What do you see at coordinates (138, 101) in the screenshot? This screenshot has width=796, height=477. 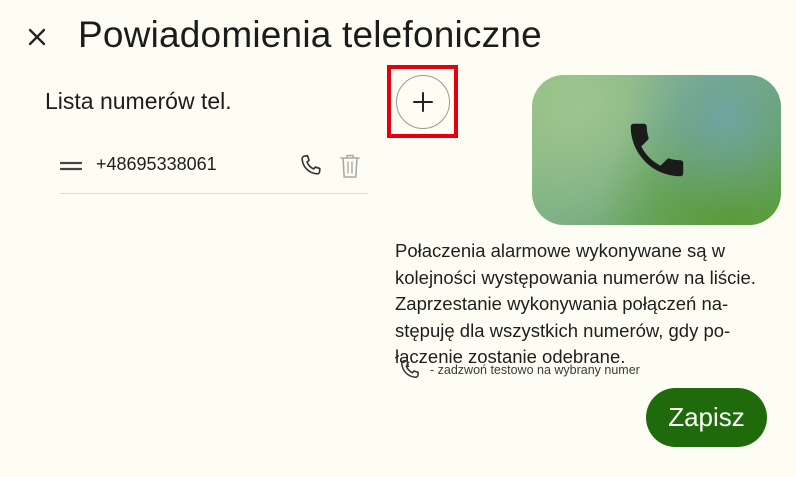 I see `list-heading: Lista numerów tel.` at bounding box center [138, 101].